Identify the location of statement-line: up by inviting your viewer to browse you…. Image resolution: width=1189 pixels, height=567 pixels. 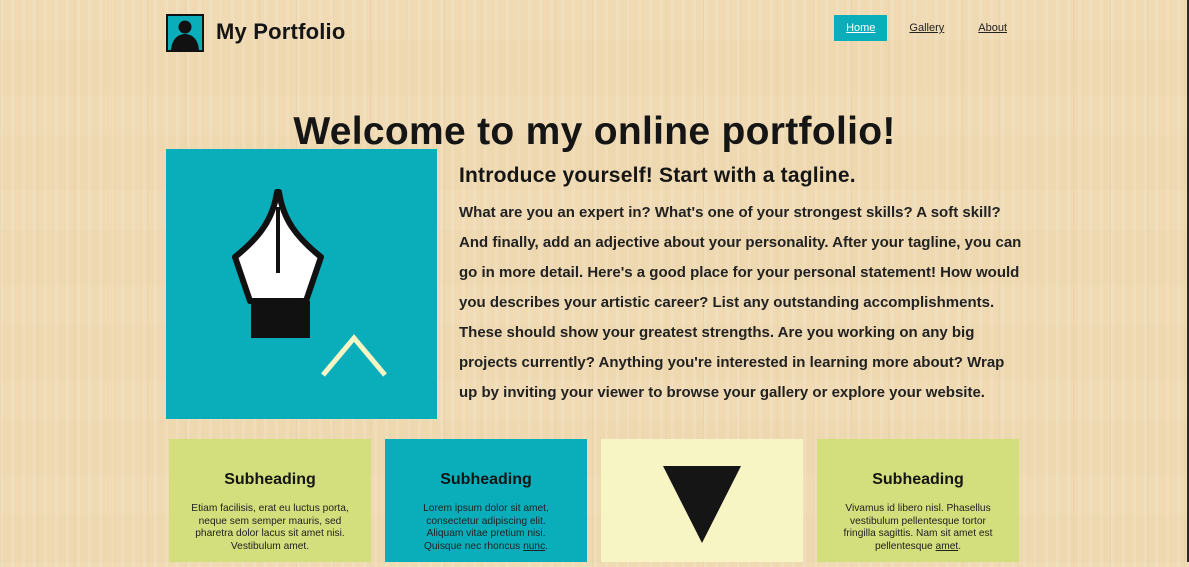
(722, 392).